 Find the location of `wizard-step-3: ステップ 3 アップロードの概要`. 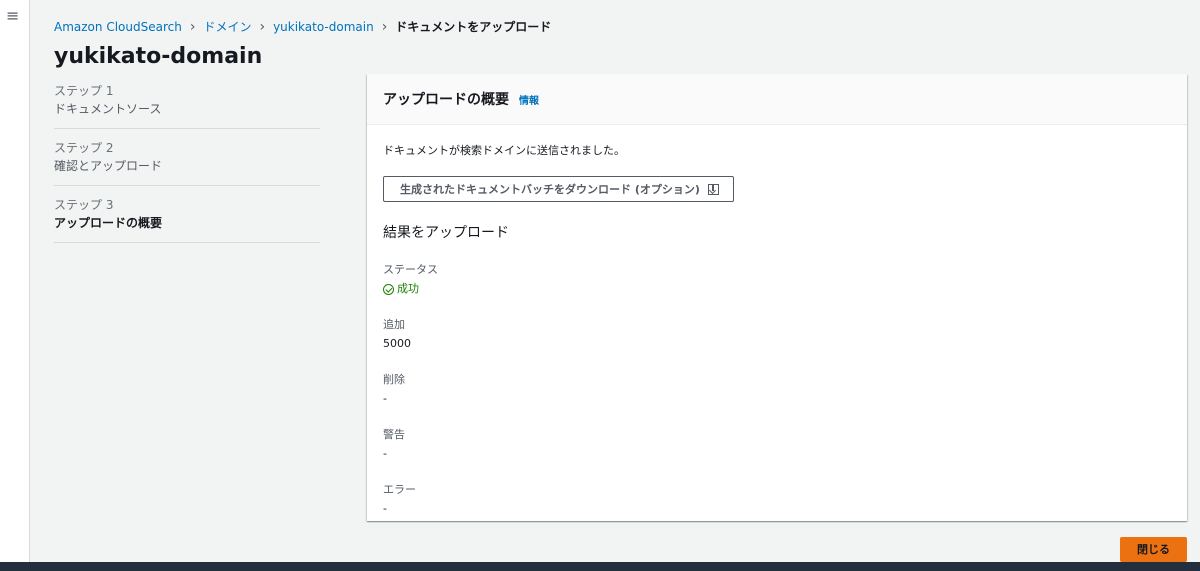

wizard-step-3: ステップ 3 アップロードの概要 is located at coordinates (187, 217).